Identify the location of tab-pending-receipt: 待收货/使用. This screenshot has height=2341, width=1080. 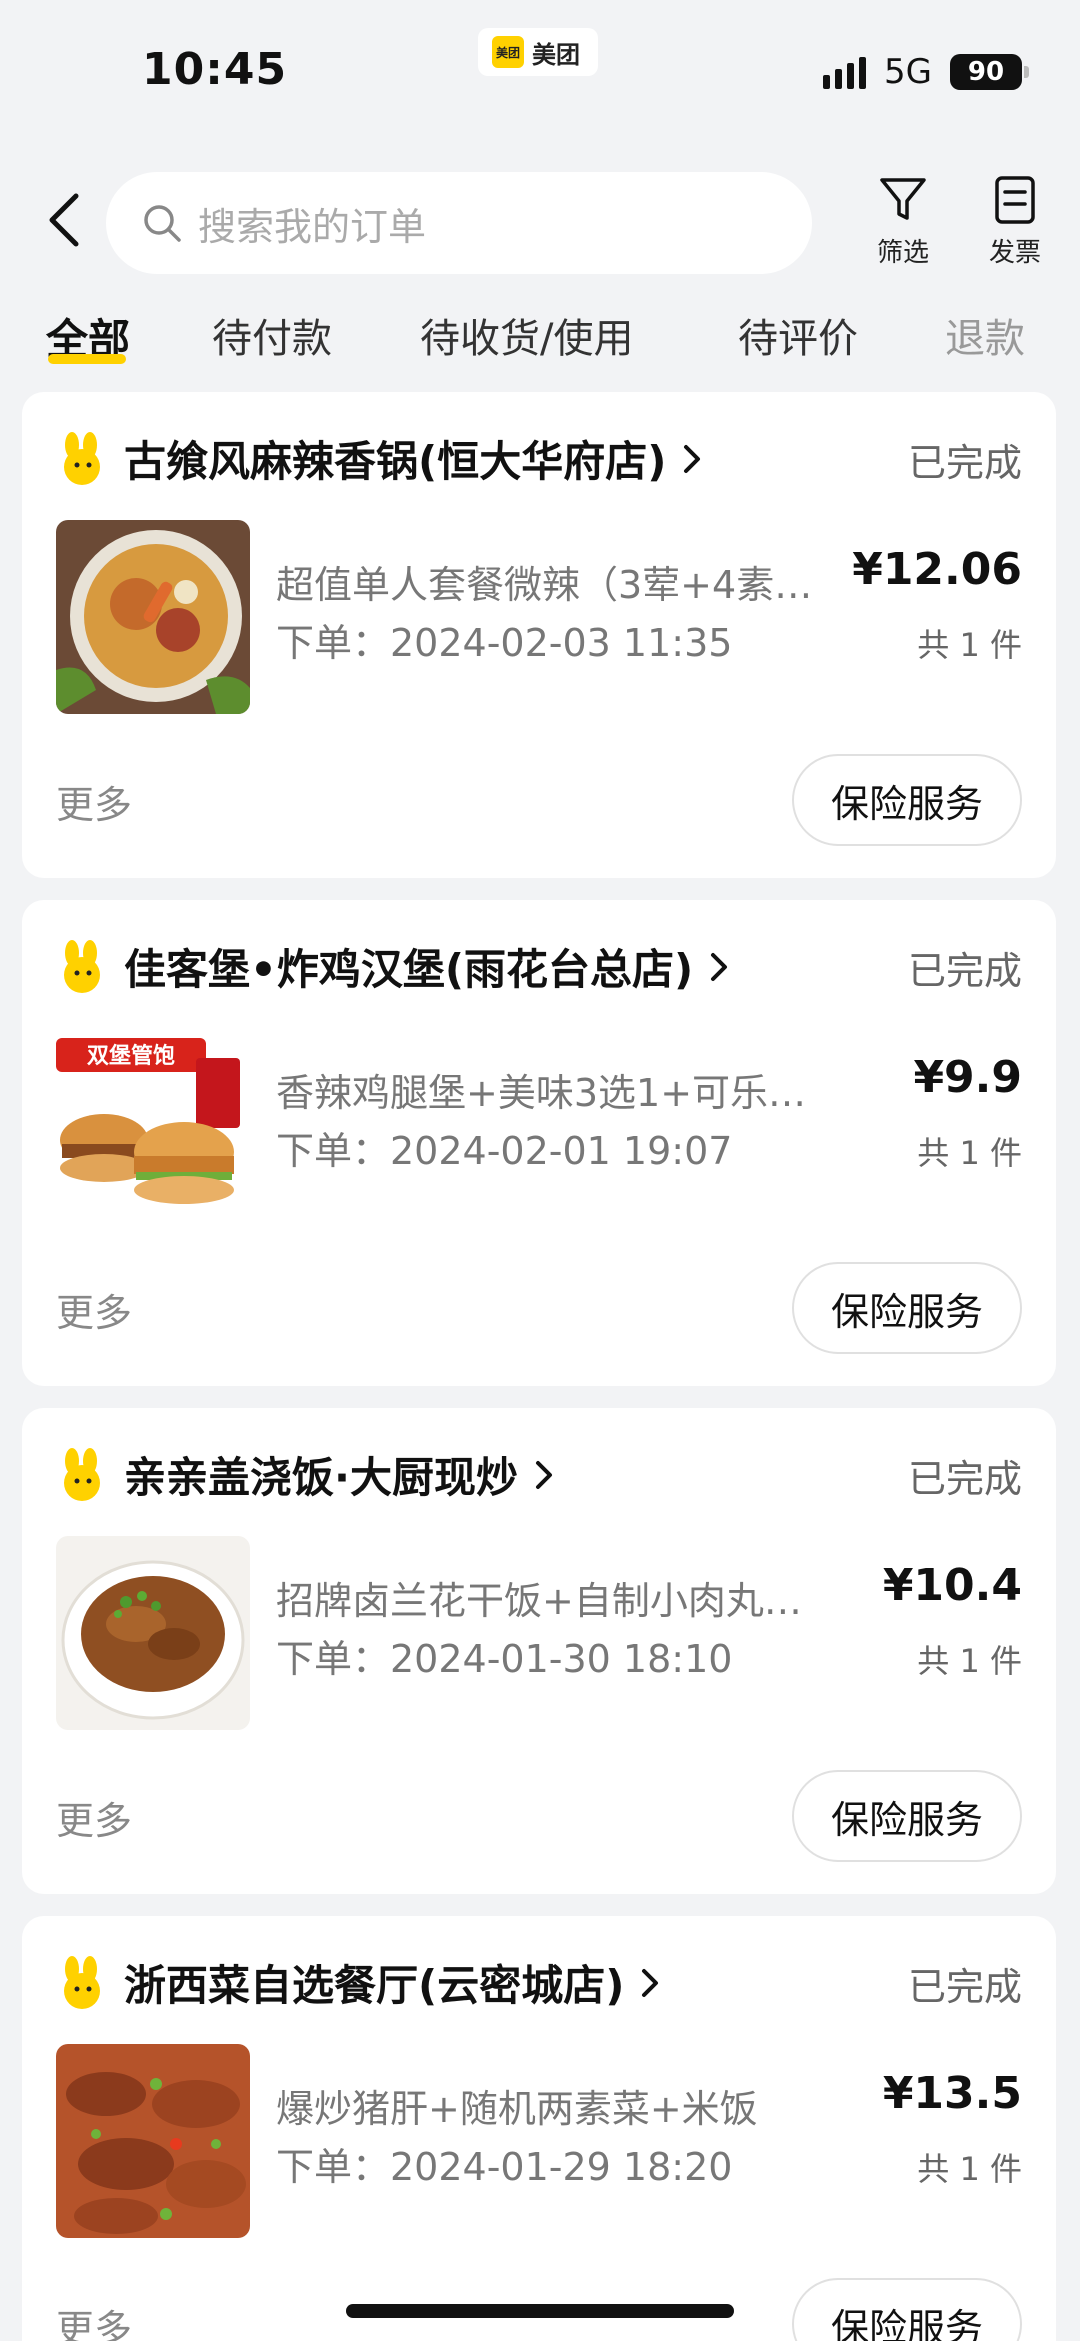
(526, 335).